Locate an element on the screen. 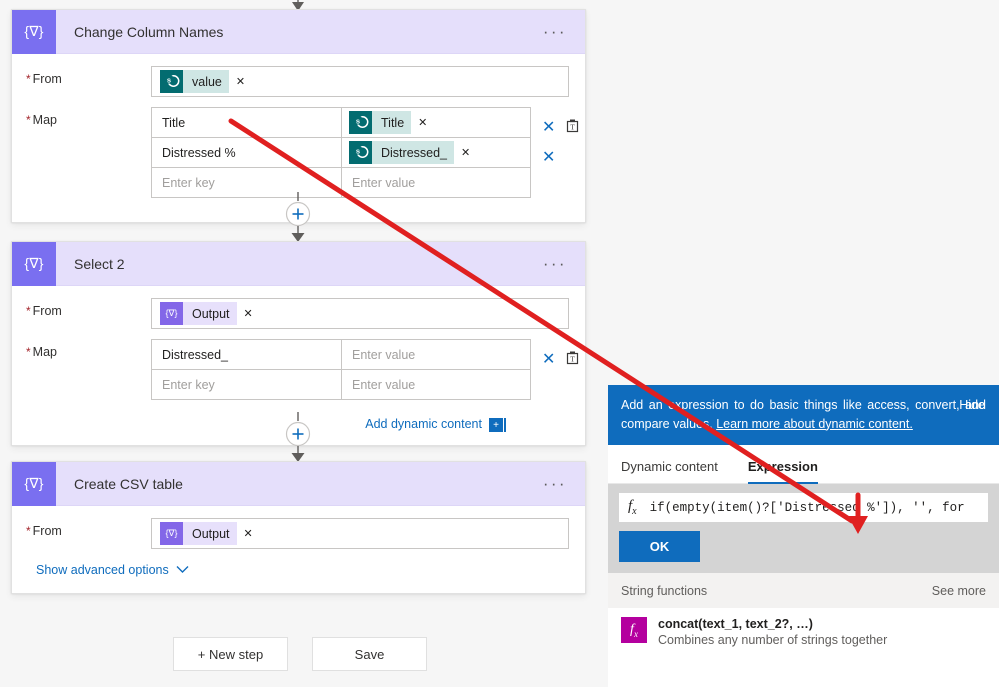  save-button: Save is located at coordinates (369, 654).